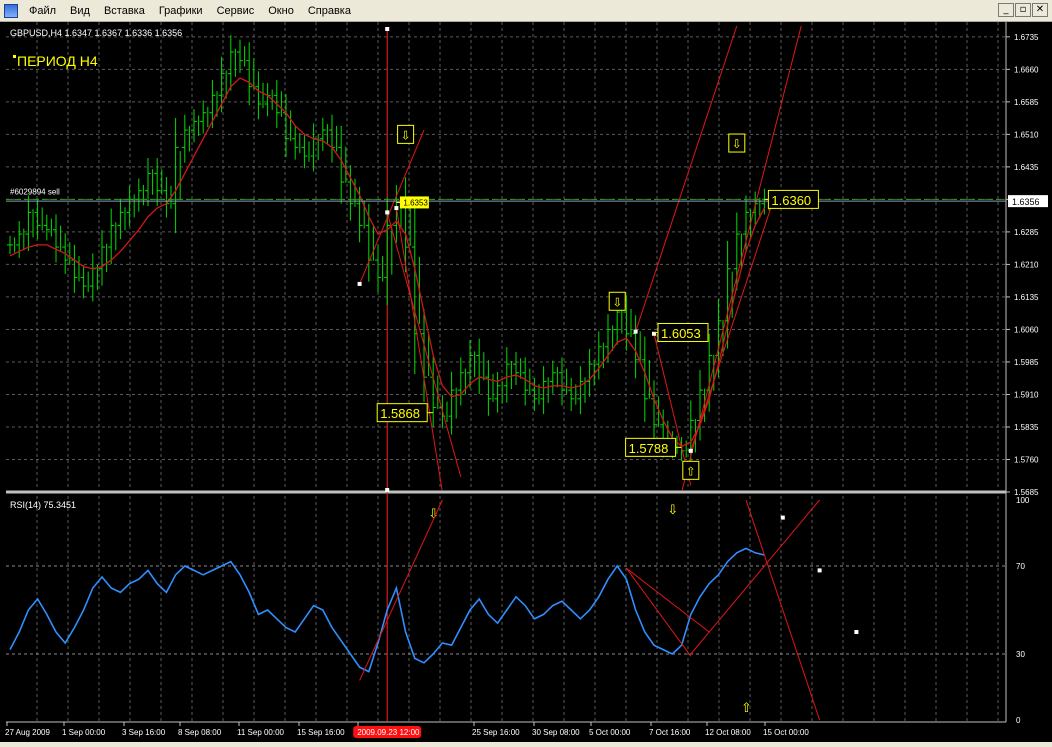  Describe the element at coordinates (1026, 102) in the screenshot. I see `price-tick-label: 1.6585` at that location.